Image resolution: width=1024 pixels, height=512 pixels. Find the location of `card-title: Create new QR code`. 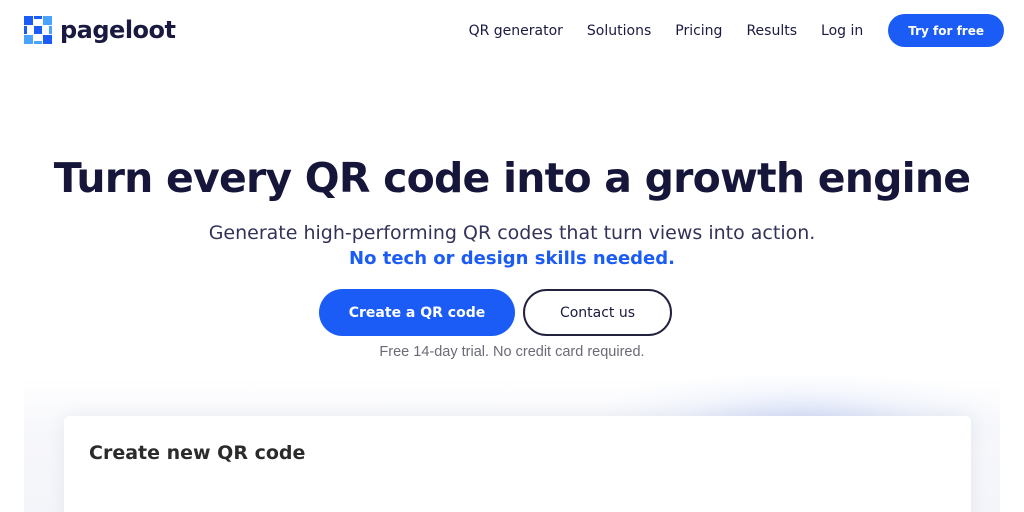

card-title: Create new QR code is located at coordinates (197, 453).